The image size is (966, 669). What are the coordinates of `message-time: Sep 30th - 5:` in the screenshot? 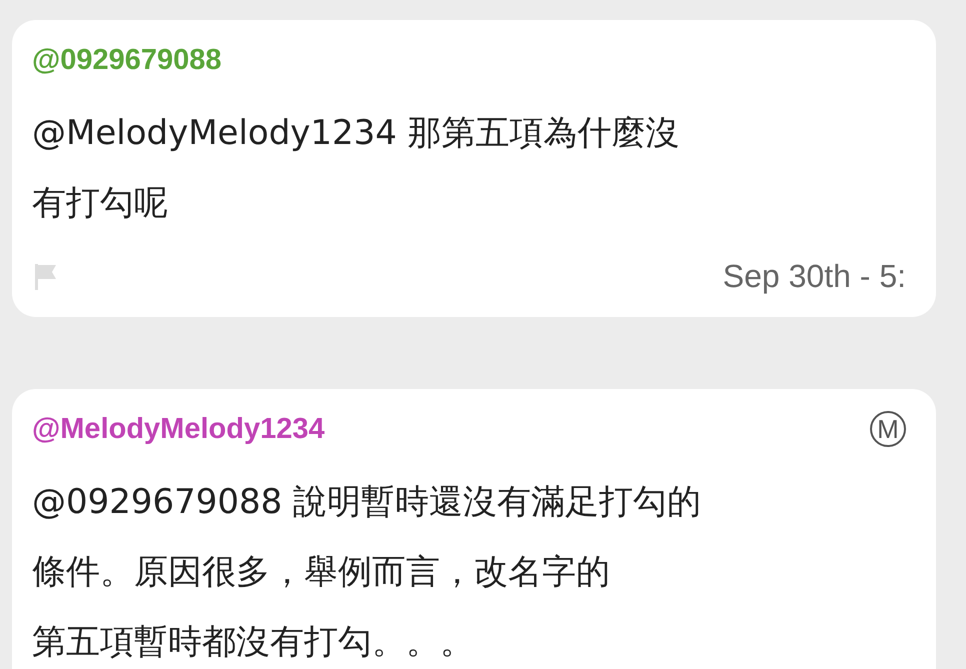 It's located at (814, 276).